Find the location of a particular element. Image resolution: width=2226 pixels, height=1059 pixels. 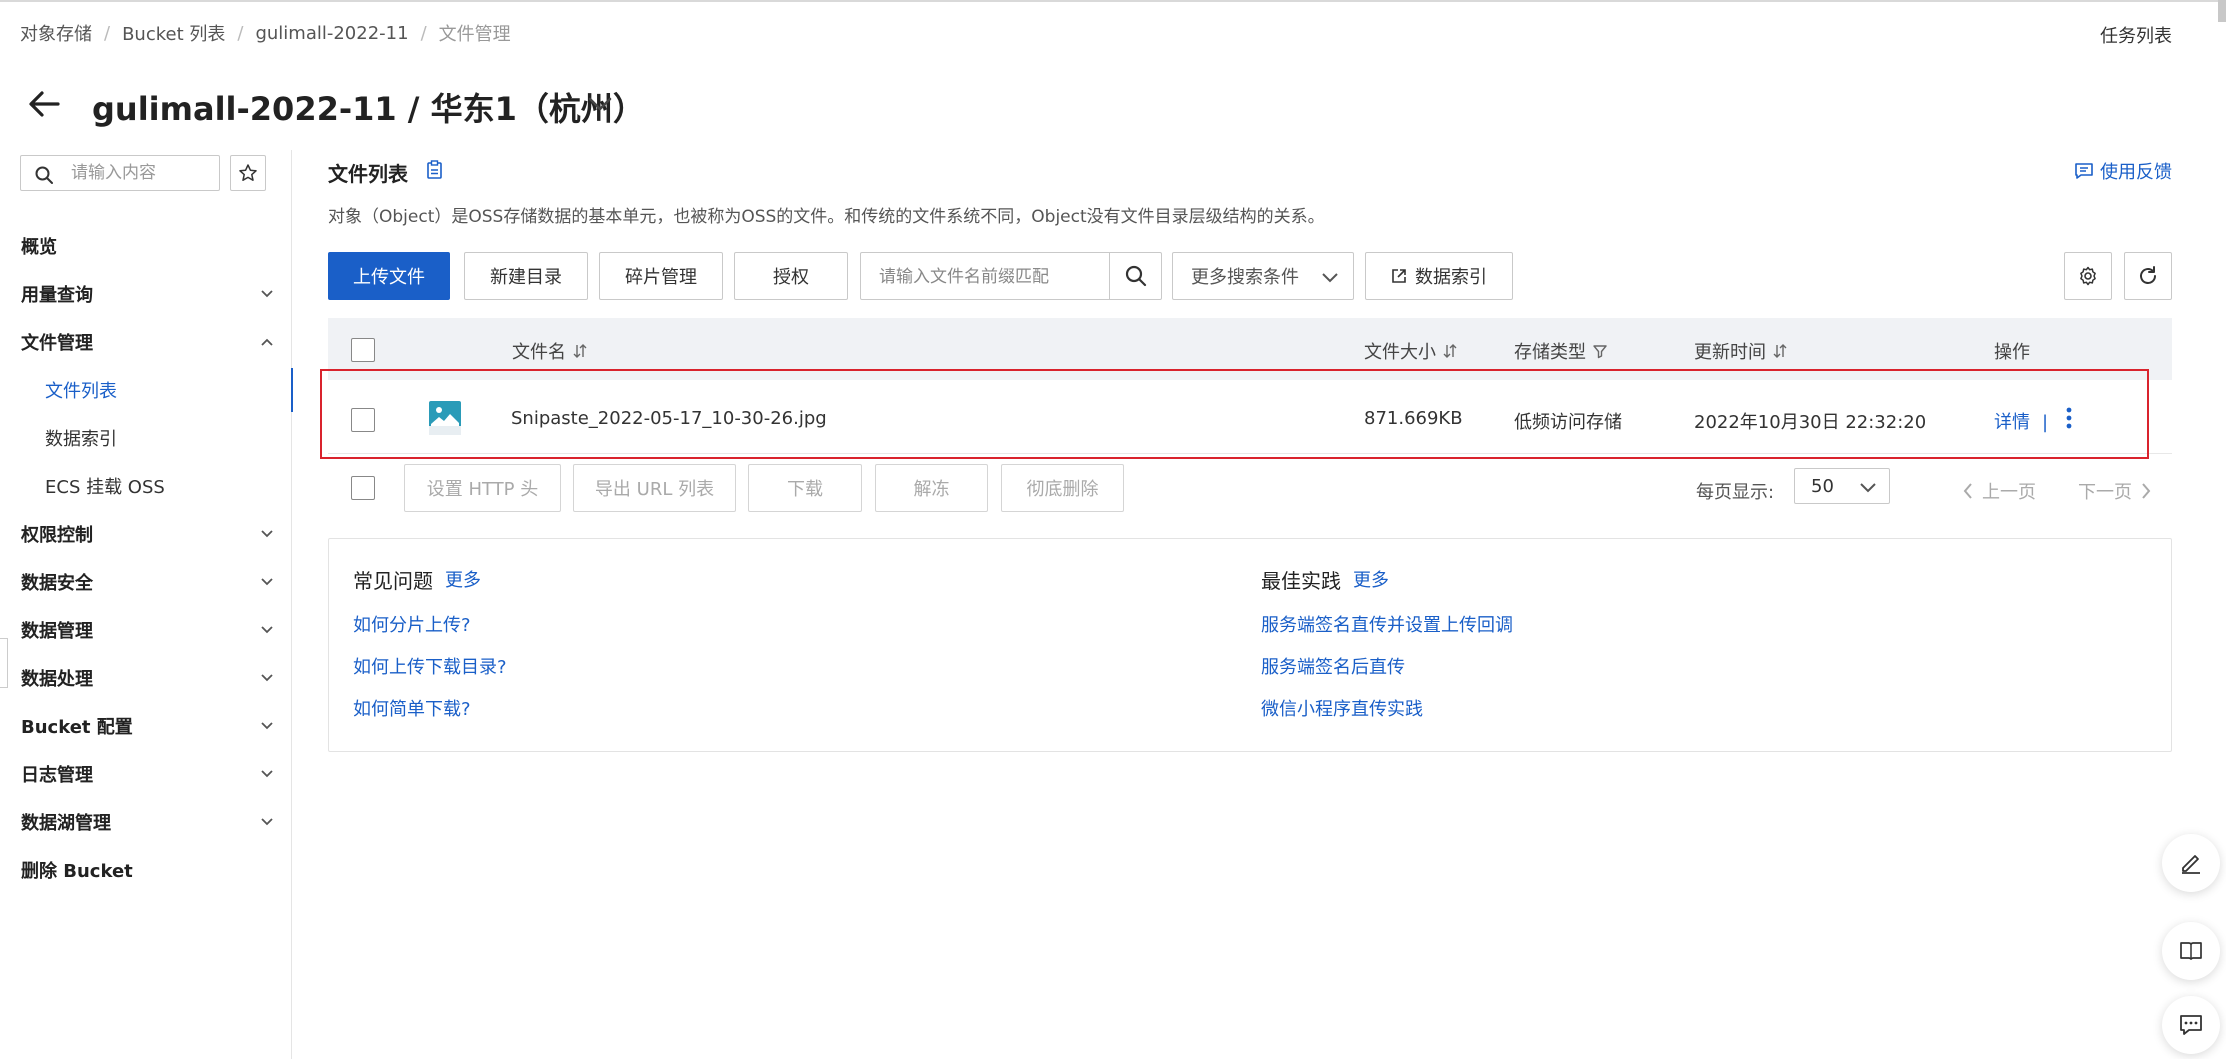

file-name-link: Snipaste_2022-05-17_10-30-26.jpg is located at coordinates (669, 418).